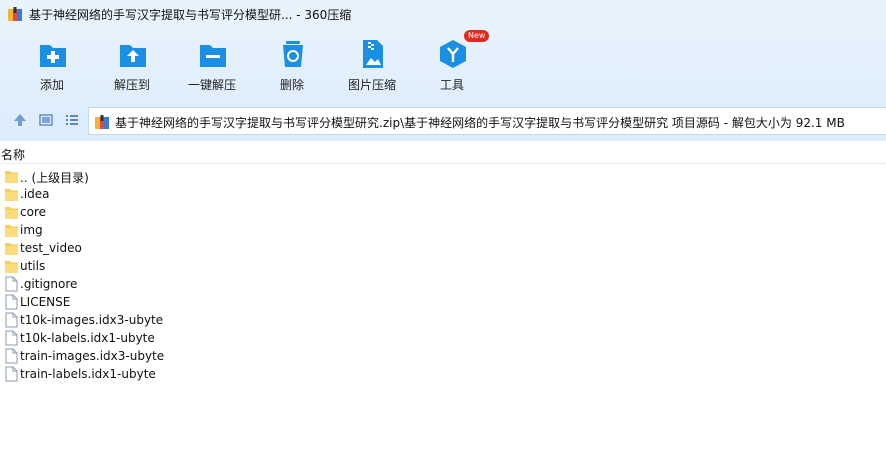 The image size is (886, 469). Describe the element at coordinates (293, 54) in the screenshot. I see `recycle-bin-icon` at that location.